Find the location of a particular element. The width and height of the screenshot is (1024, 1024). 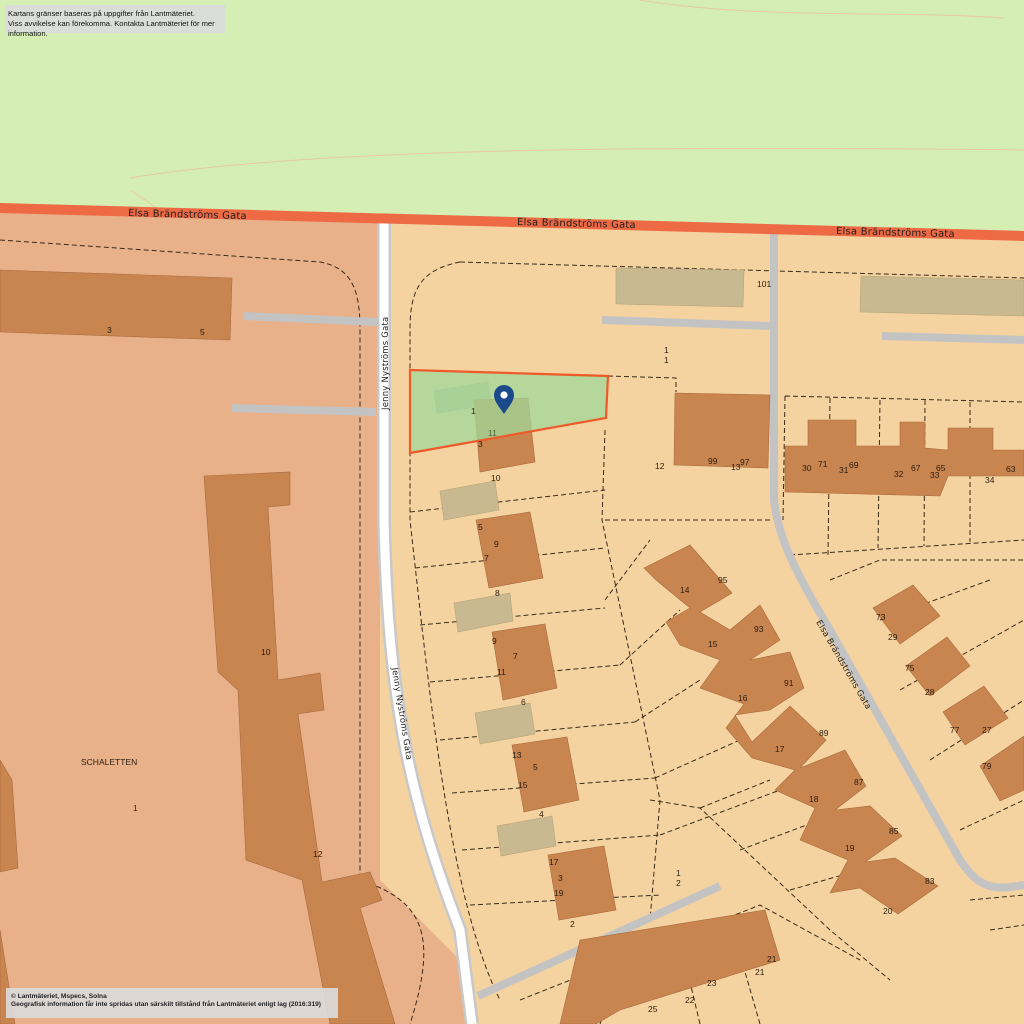

svg-text: 63 is located at coordinates (1011, 469).